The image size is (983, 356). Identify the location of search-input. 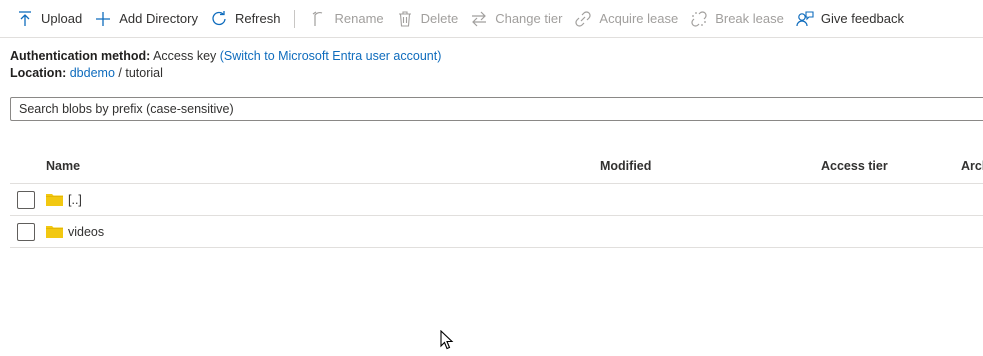
(496, 109).